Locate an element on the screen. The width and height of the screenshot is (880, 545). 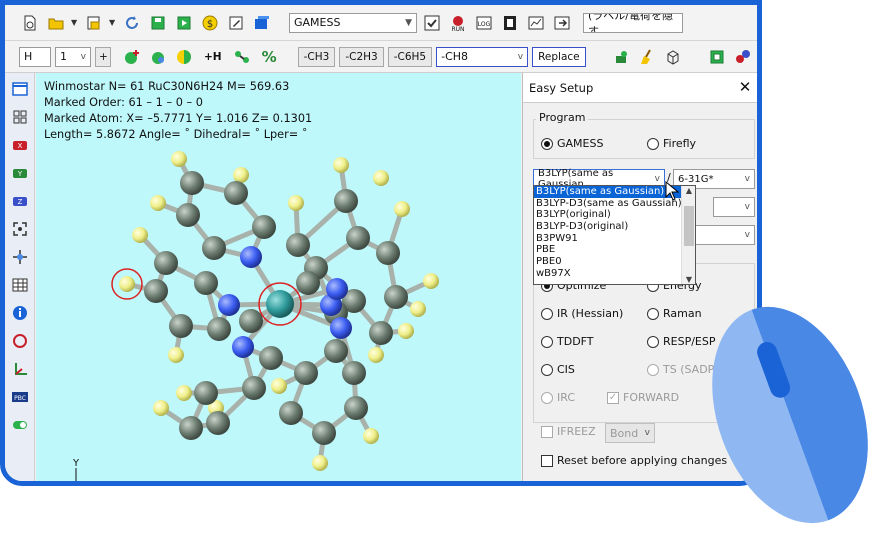
info-icon is located at coordinates (20, 313).